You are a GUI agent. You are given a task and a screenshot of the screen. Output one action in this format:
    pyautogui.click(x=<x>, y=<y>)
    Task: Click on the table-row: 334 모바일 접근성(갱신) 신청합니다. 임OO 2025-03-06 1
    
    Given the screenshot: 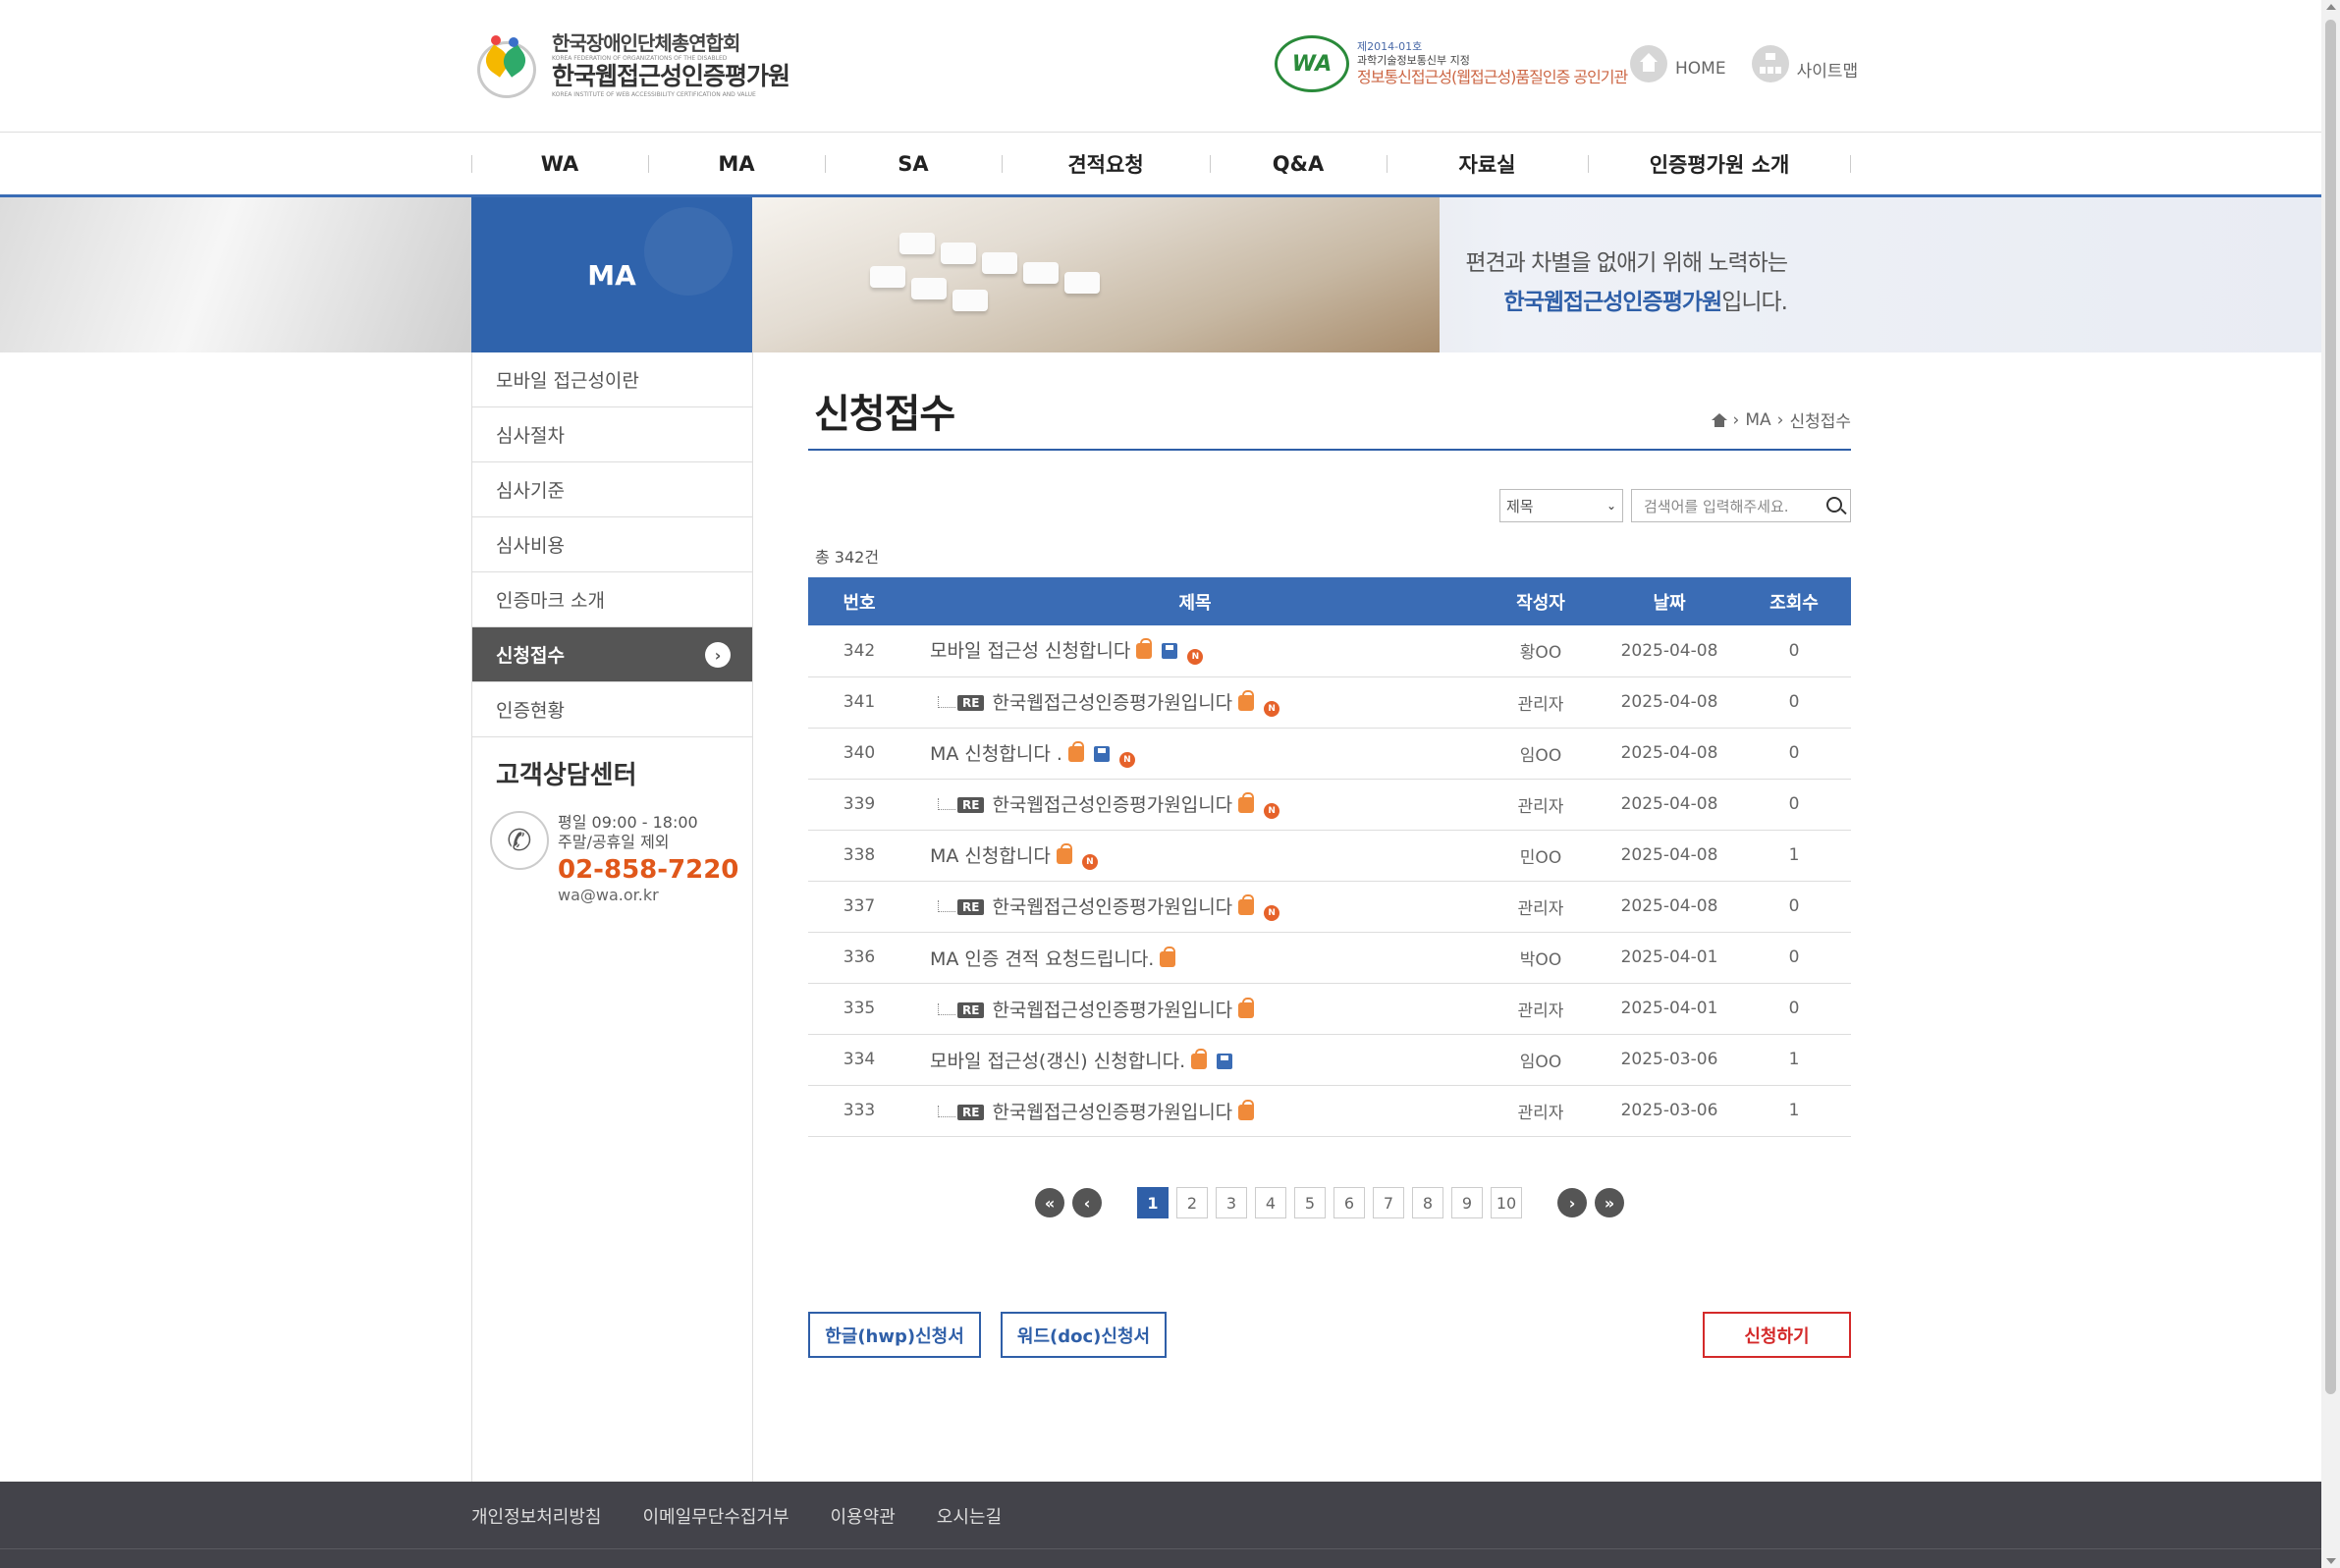 What is the action you would take?
    pyautogui.click(x=1329, y=1060)
    